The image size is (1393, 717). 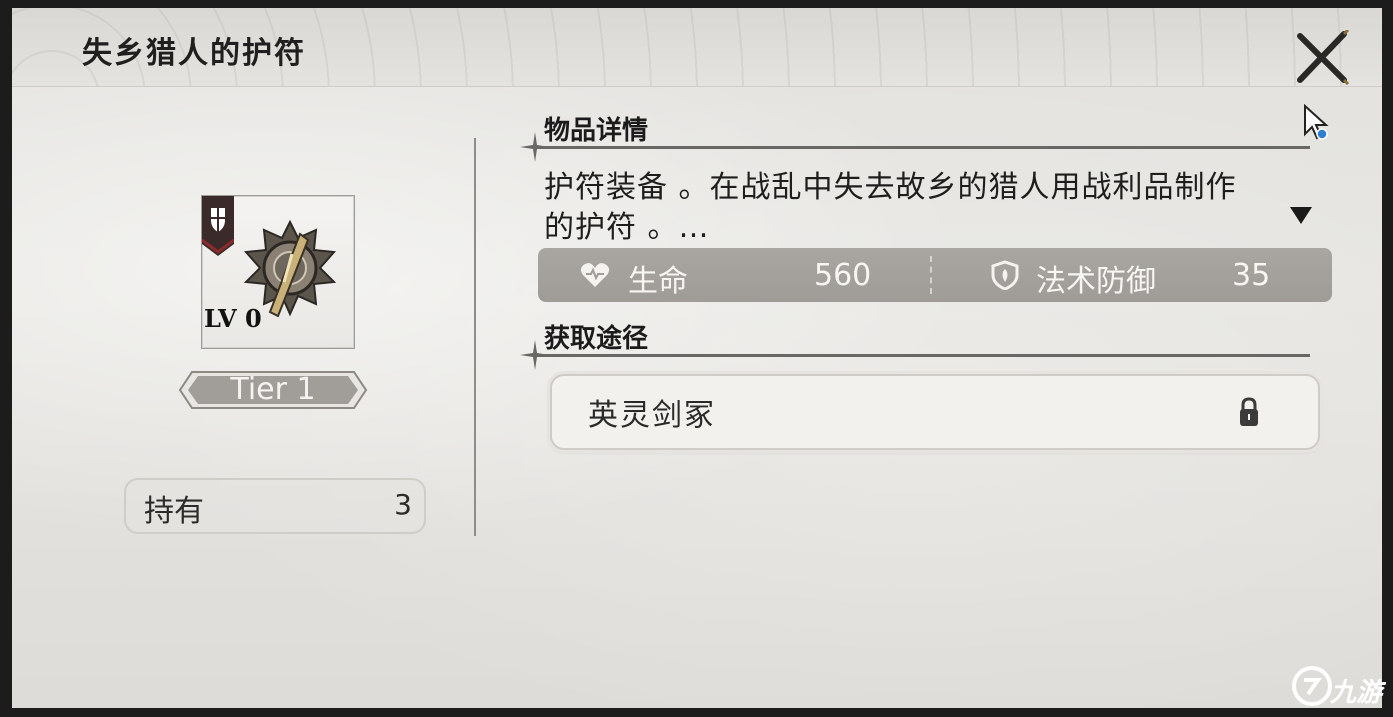 I want to click on hold-count-box: 持有 3, so click(x=275, y=506).